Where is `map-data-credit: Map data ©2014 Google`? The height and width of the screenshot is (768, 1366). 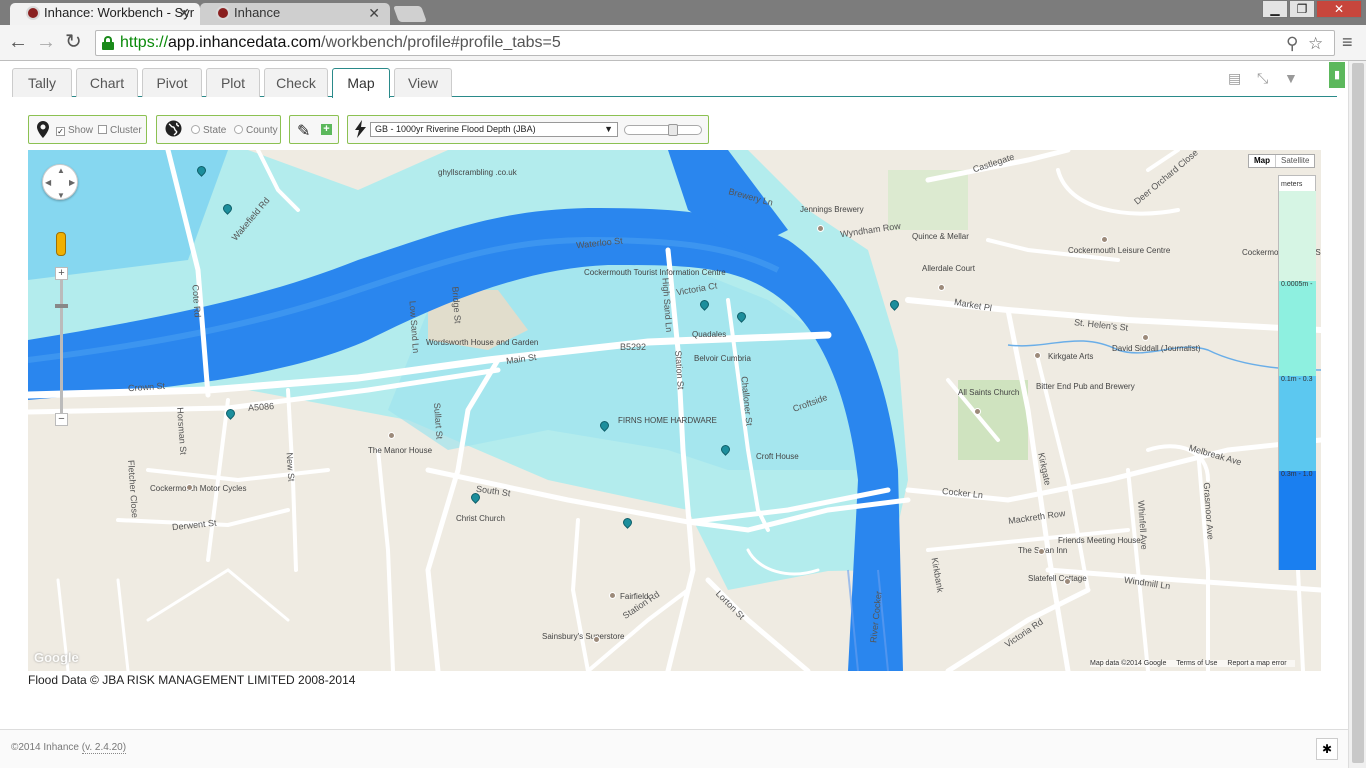 map-data-credit: Map data ©2014 Google is located at coordinates (1128, 663).